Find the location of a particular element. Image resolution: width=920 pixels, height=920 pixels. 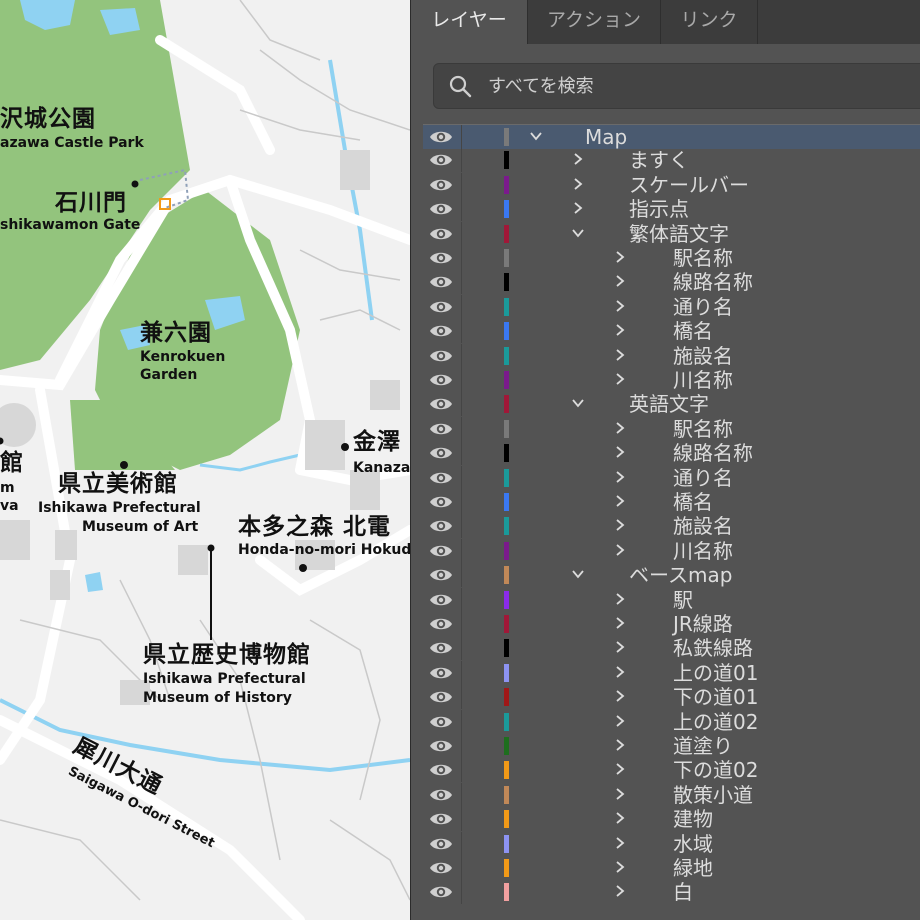

tab-actions: アクション is located at coordinates (594, 22).